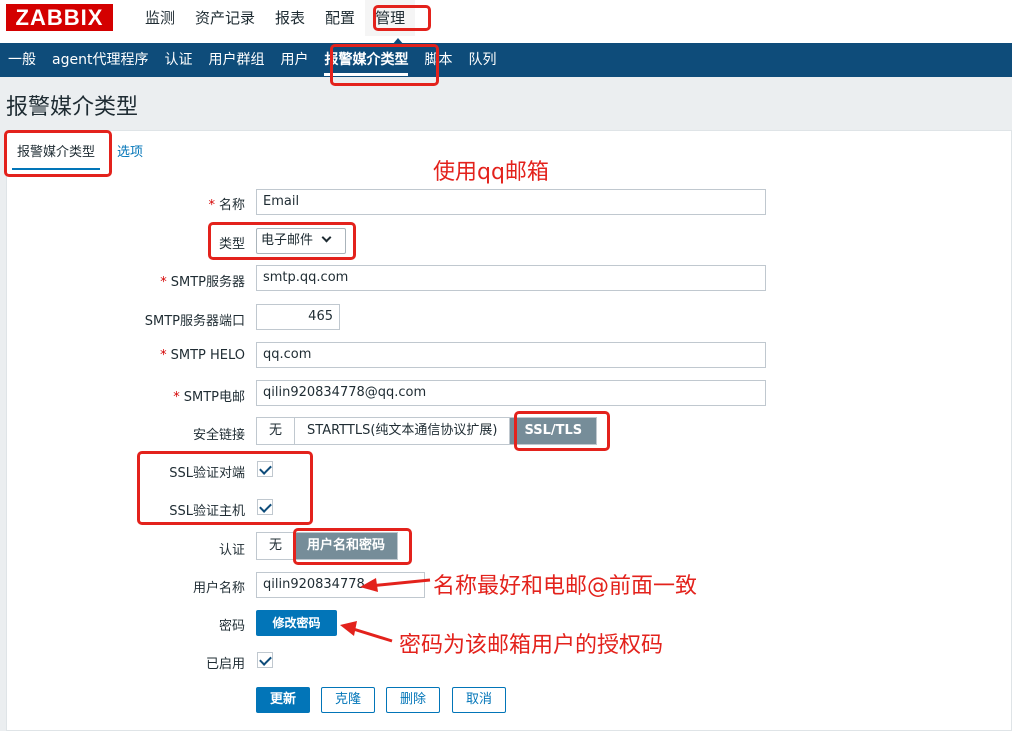  What do you see at coordinates (276, 431) in the screenshot?
I see `security-none-option: 无` at bounding box center [276, 431].